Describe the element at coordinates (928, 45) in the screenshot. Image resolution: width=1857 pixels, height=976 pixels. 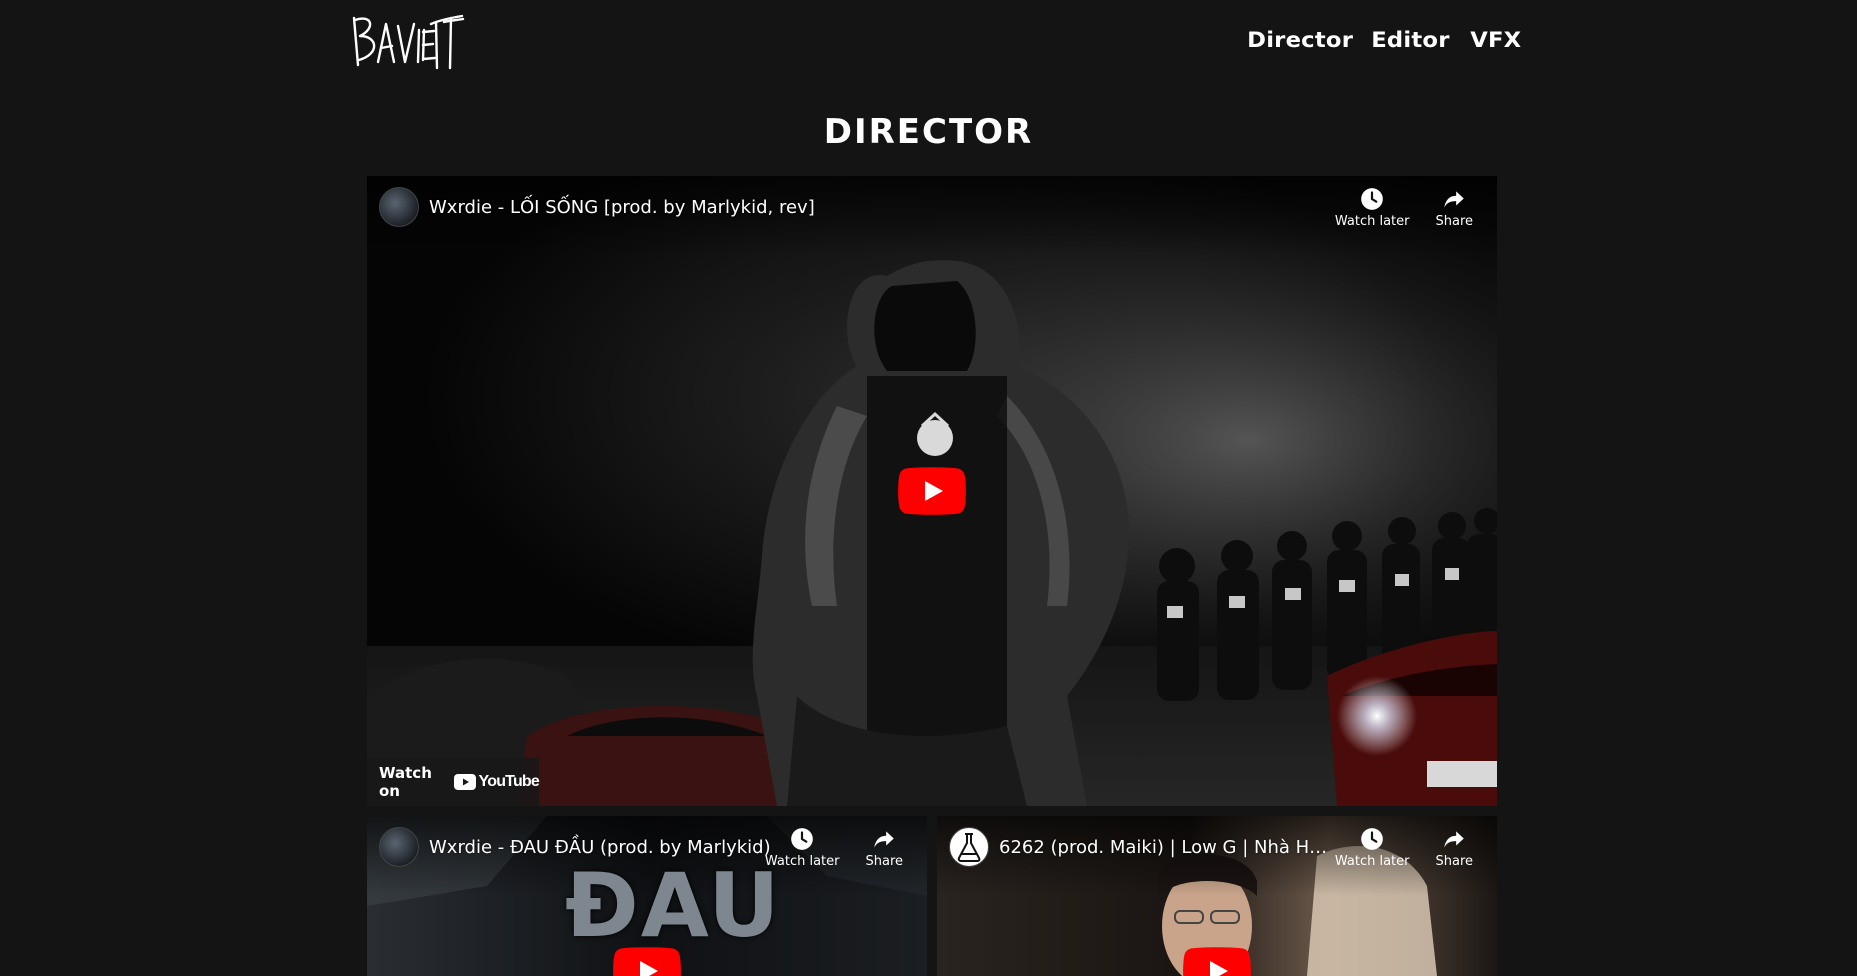
I see `site-header: Director Editor VFX` at that location.